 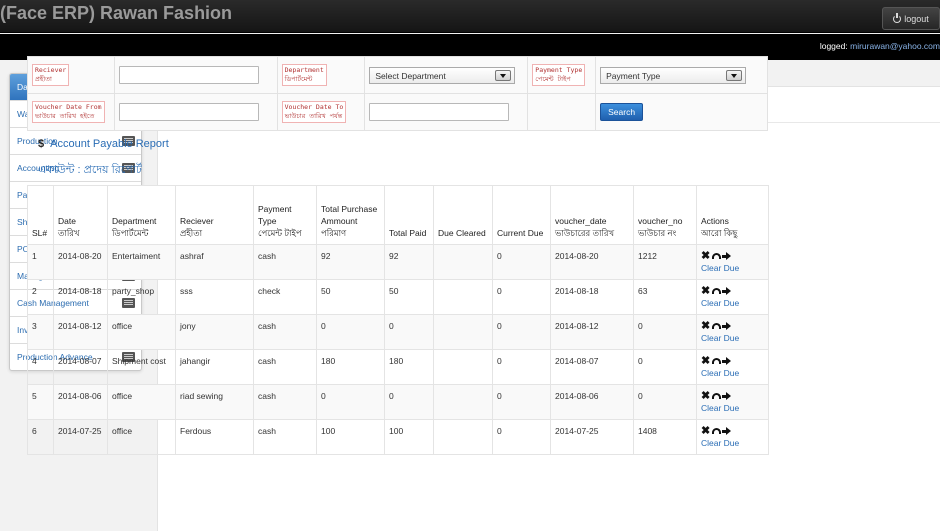 What do you see at coordinates (665, 437) in the screenshot?
I see `table-cell: 1408` at bounding box center [665, 437].